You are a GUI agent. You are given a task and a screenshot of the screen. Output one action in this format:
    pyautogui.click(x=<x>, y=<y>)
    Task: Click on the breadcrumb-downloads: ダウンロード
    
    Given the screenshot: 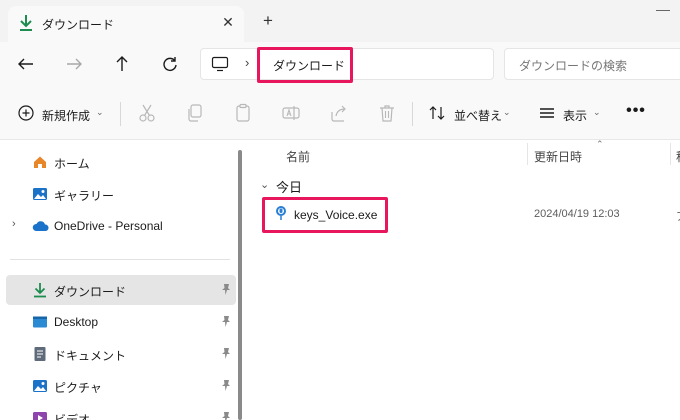 What is the action you would take?
    pyautogui.click(x=309, y=65)
    